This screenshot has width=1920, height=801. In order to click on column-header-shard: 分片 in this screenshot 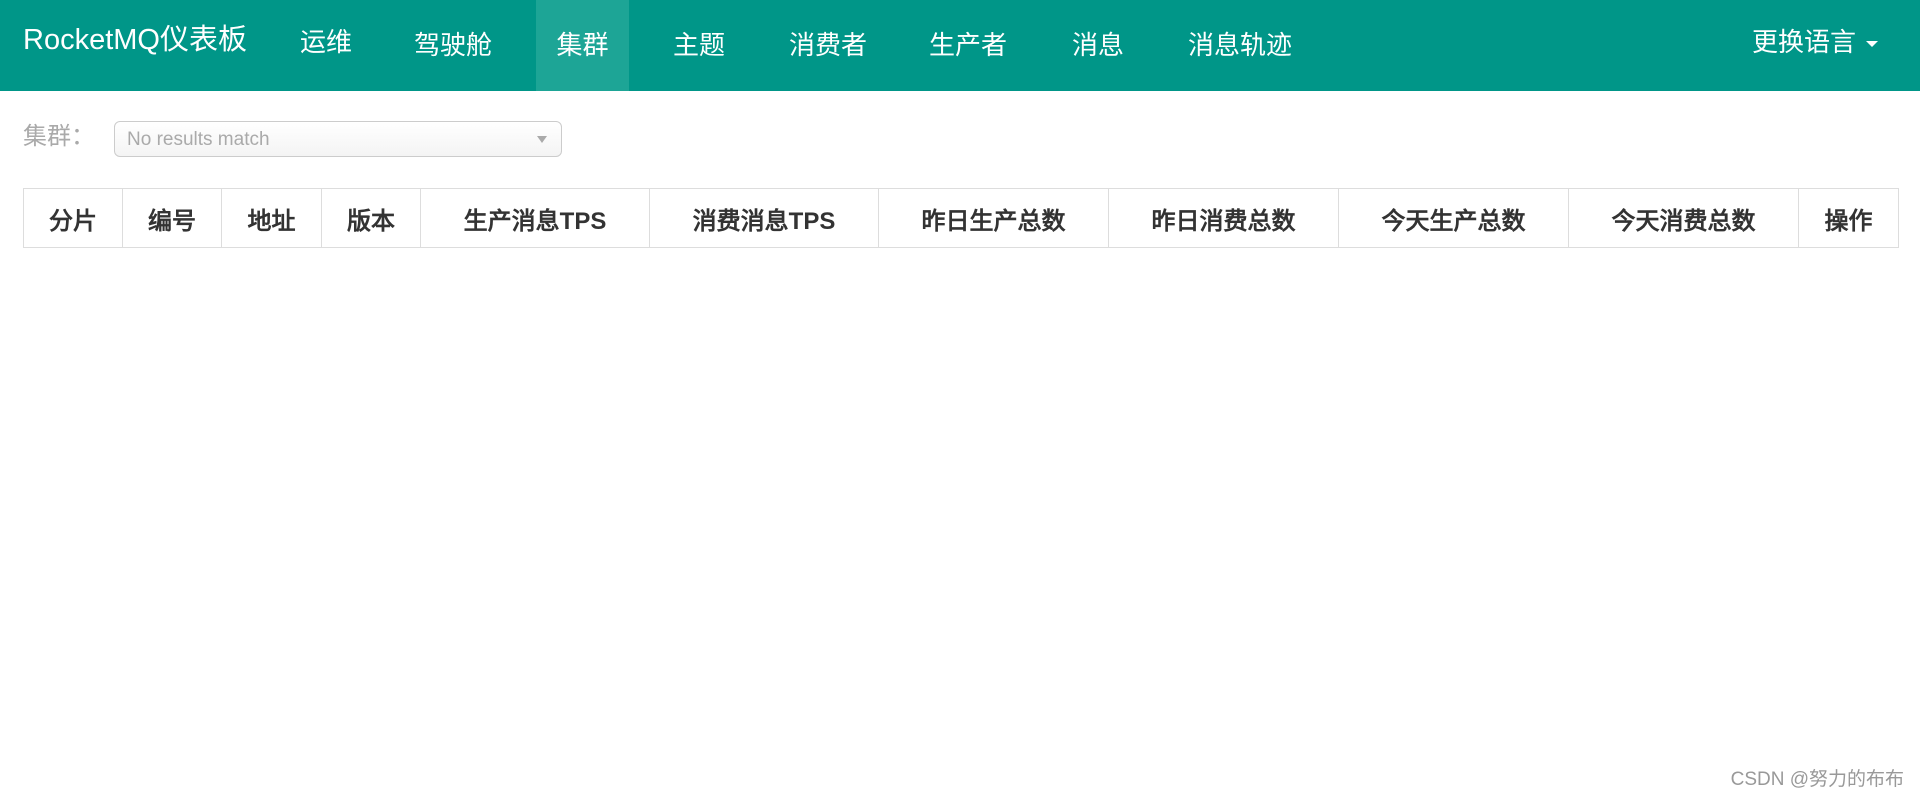, I will do `click(73, 218)`.